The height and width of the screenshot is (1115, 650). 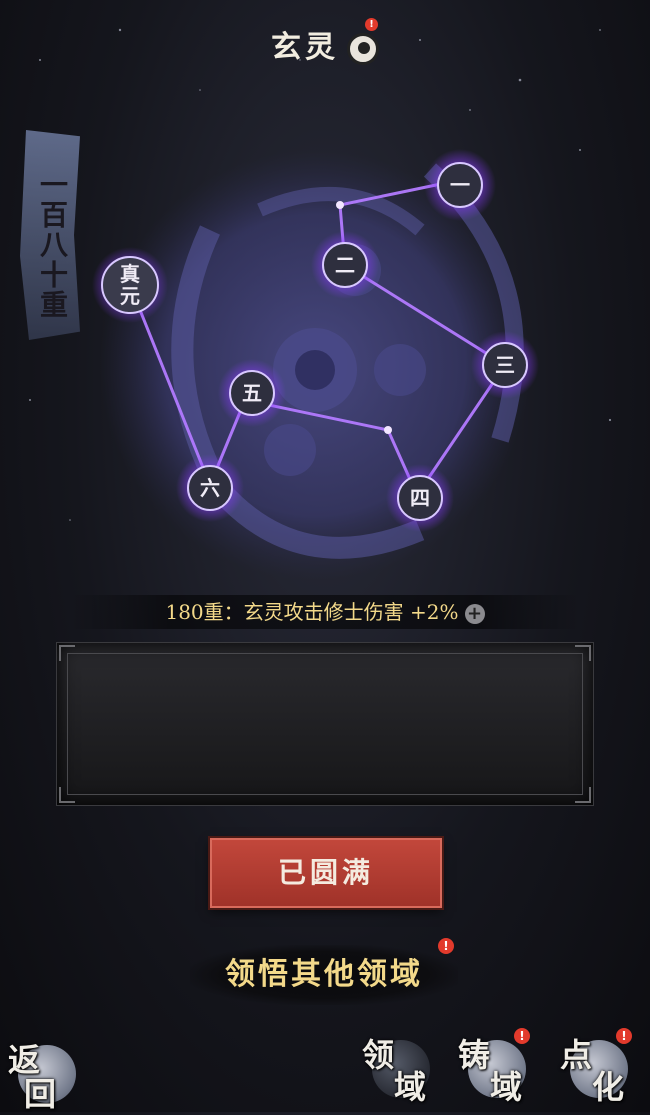 What do you see at coordinates (52, 245) in the screenshot?
I see `rank-label: 一百八十重` at bounding box center [52, 245].